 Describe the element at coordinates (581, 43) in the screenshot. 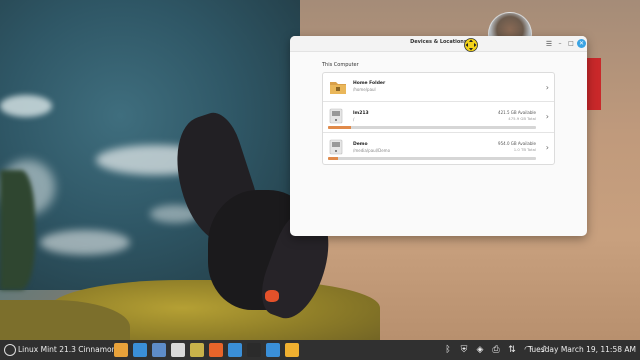

I see `close-button: ✕` at that location.